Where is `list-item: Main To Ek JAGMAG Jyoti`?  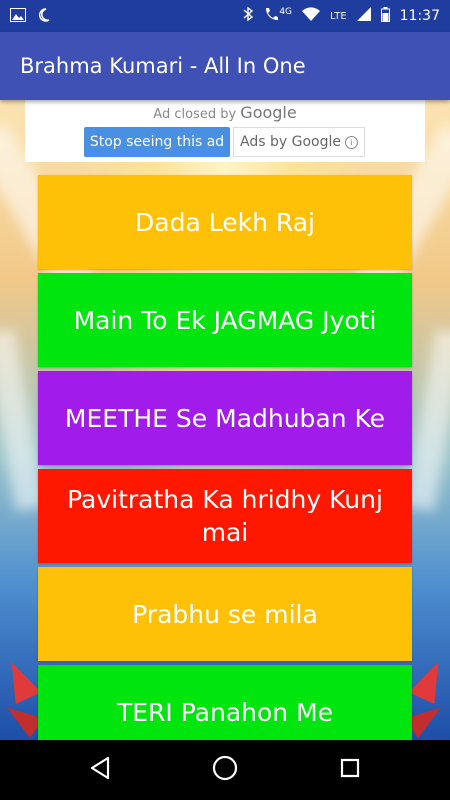 list-item: Main To Ek JAGMAG Jyoti is located at coordinates (225, 320).